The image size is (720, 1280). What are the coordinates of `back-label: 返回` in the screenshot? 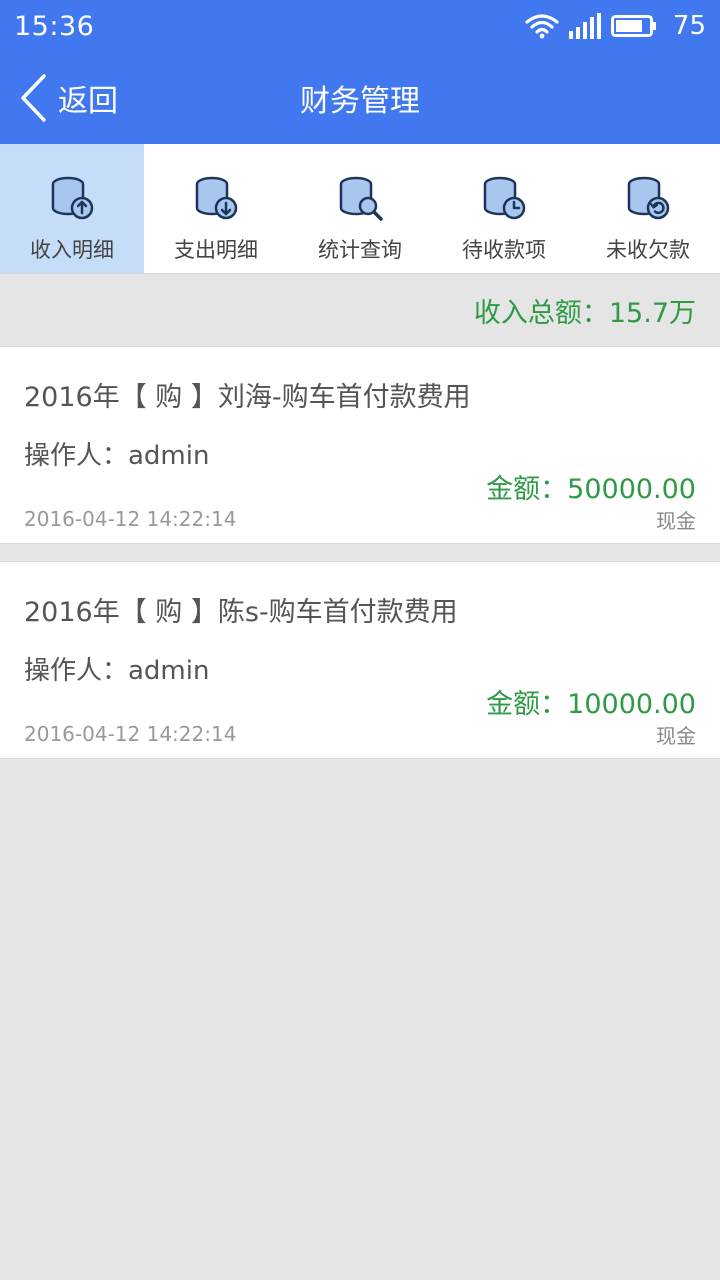 It's located at (88, 101).